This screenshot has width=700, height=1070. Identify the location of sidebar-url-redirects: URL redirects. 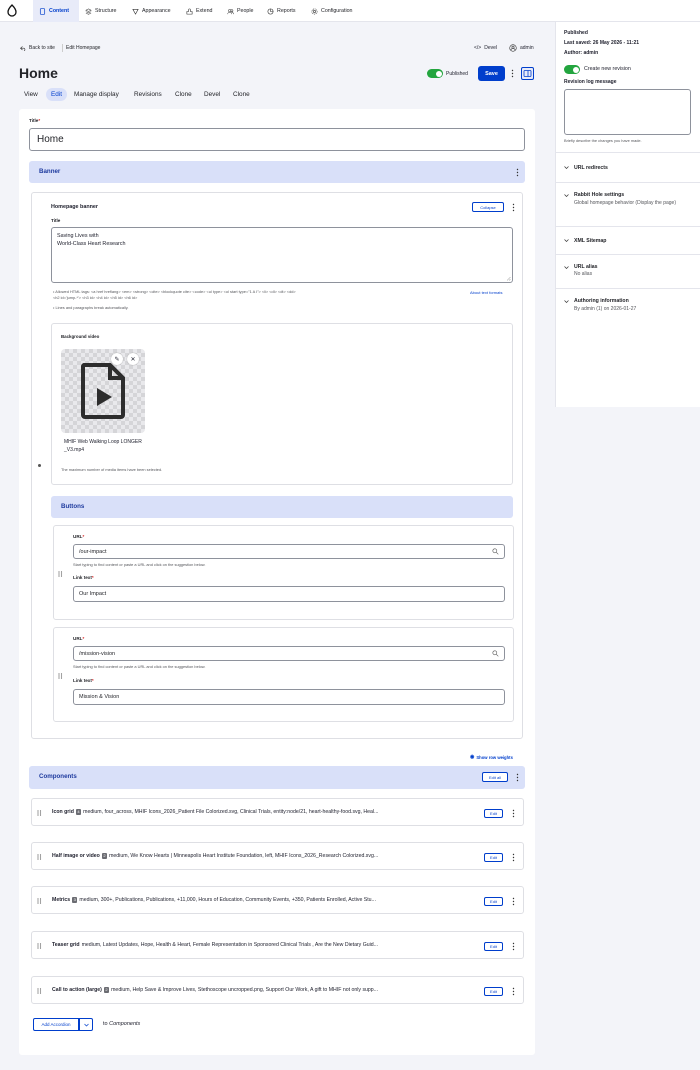
(627, 167).